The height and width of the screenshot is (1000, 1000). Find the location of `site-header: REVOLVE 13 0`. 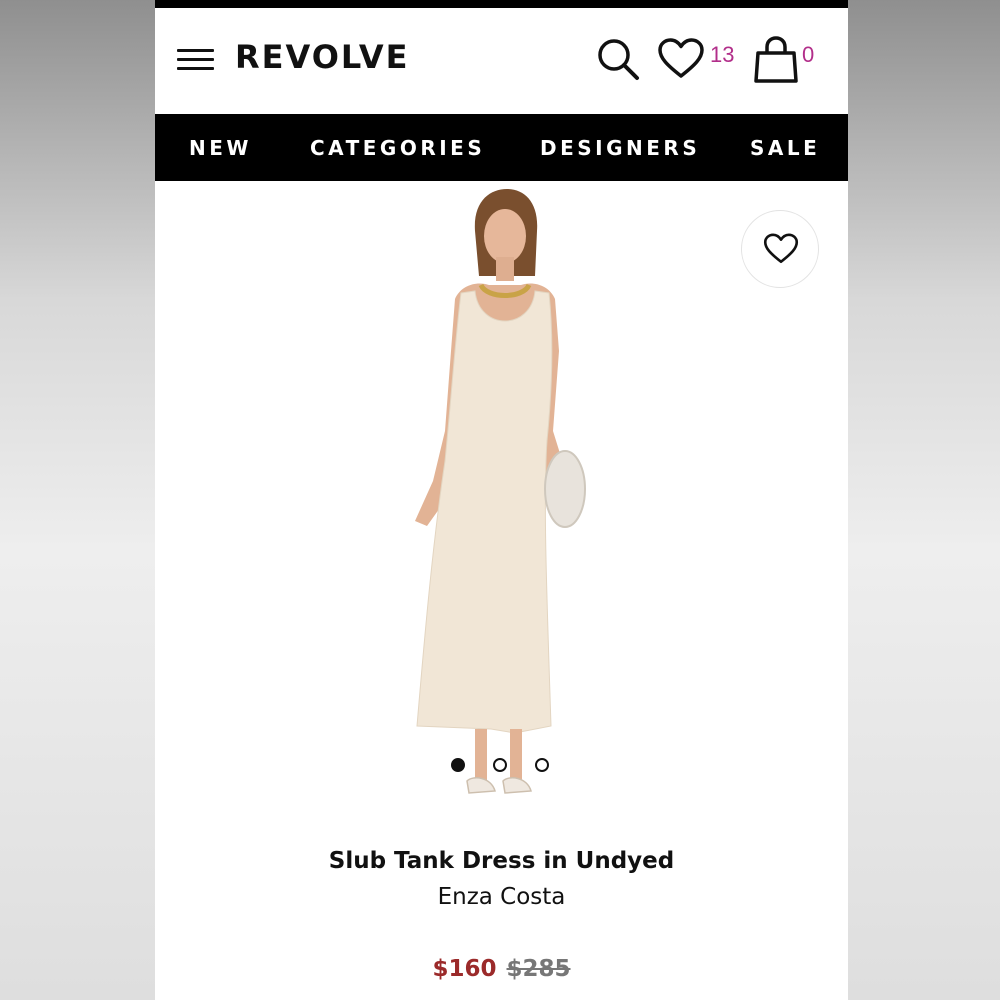

site-header: REVOLVE 13 0 is located at coordinates (501, 61).